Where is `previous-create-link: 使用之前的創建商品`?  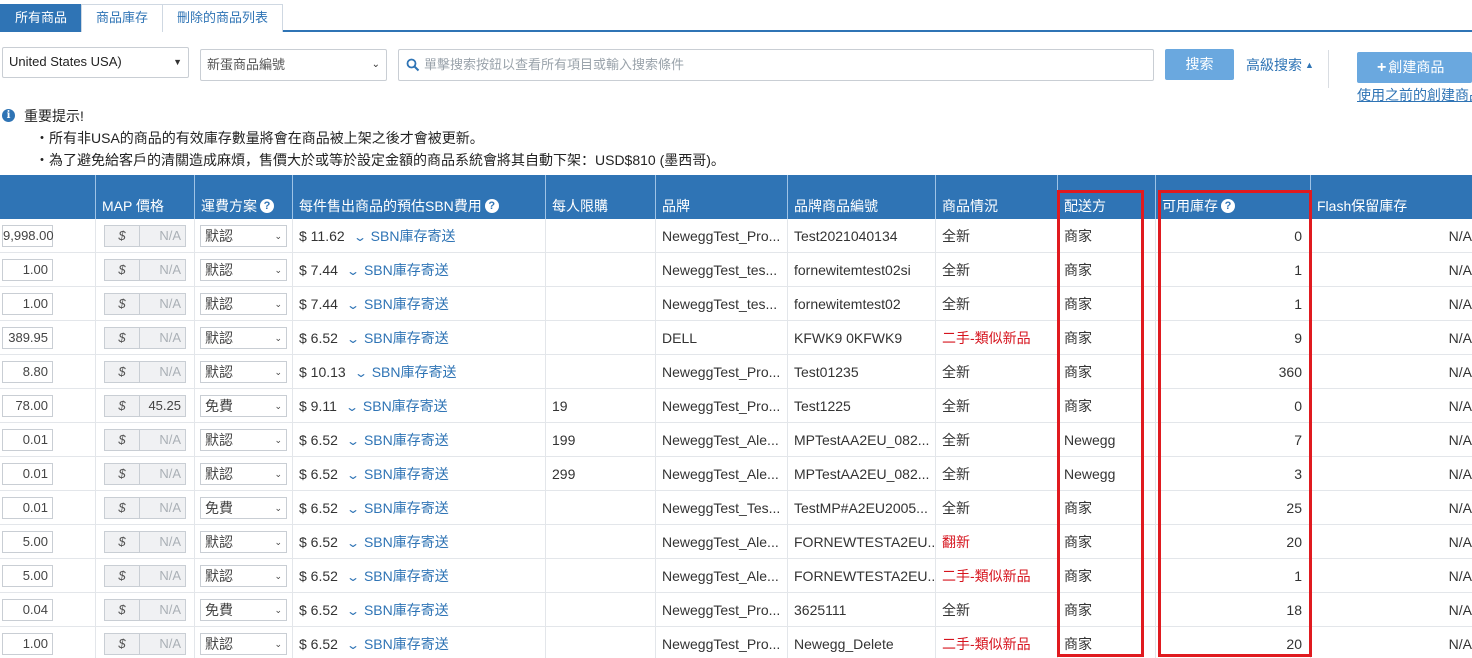
previous-create-link: 使用之前的創建商品 is located at coordinates (1414, 95).